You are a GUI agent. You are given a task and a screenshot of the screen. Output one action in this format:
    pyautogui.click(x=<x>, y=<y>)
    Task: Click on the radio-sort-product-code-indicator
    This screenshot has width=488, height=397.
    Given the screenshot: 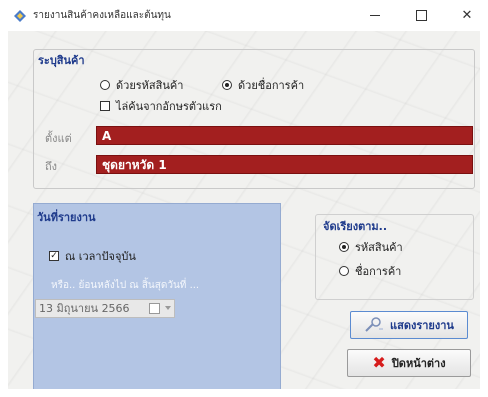 What is the action you would take?
    pyautogui.click(x=344, y=247)
    